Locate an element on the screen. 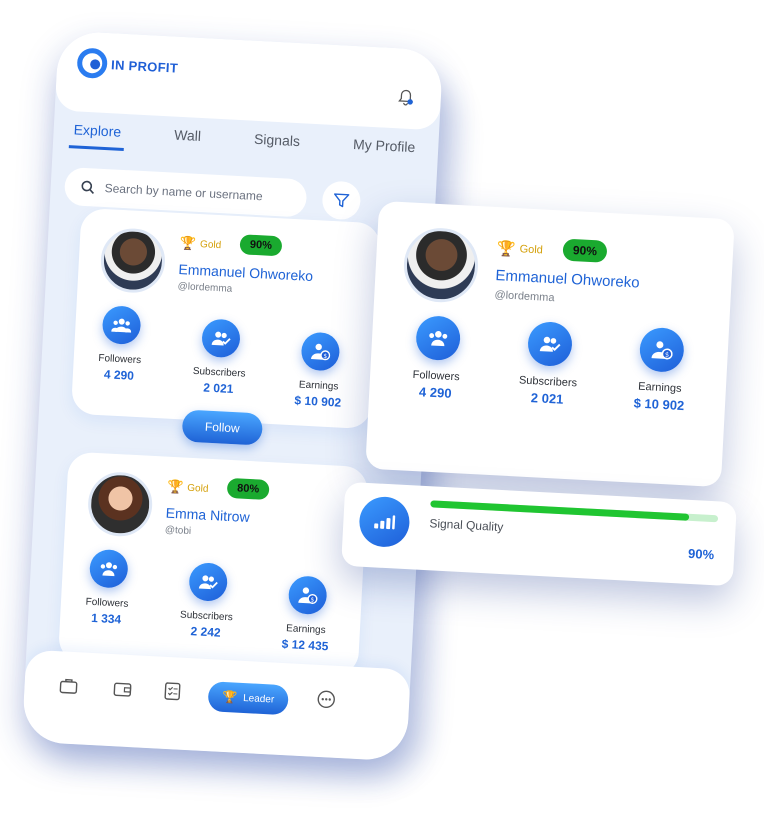 Image resolution: width=764 pixels, height=833 pixels. search-icon is located at coordinates (88, 187).